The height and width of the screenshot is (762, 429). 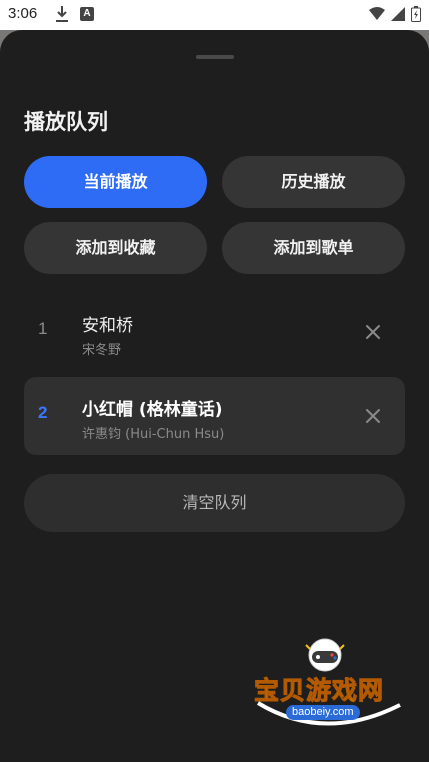 I want to click on status-icons, so click(x=395, y=14).